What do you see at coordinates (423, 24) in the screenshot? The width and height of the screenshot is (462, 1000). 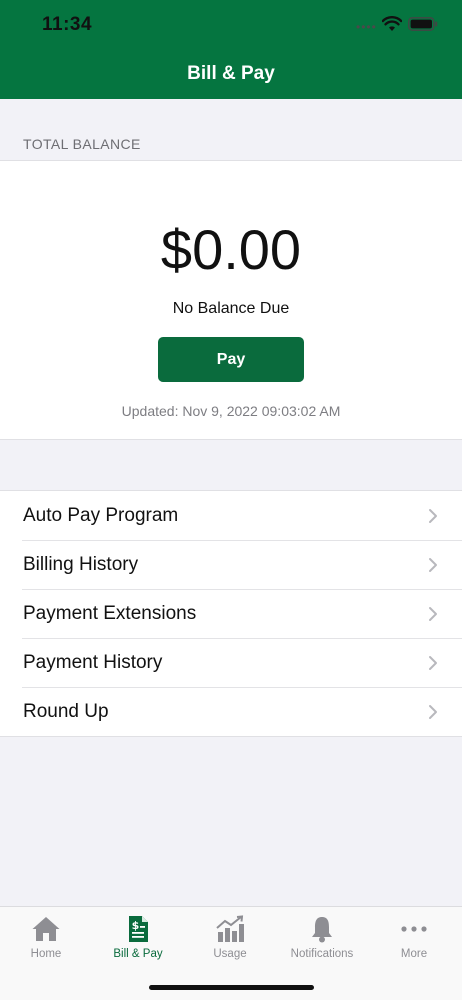 I see `battery-icon` at bounding box center [423, 24].